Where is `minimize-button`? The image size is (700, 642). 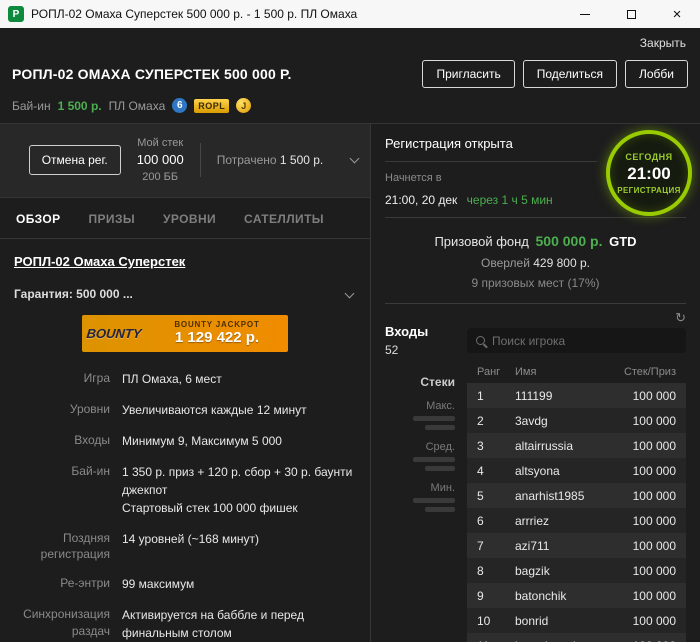
minimize-button is located at coordinates (585, 14).